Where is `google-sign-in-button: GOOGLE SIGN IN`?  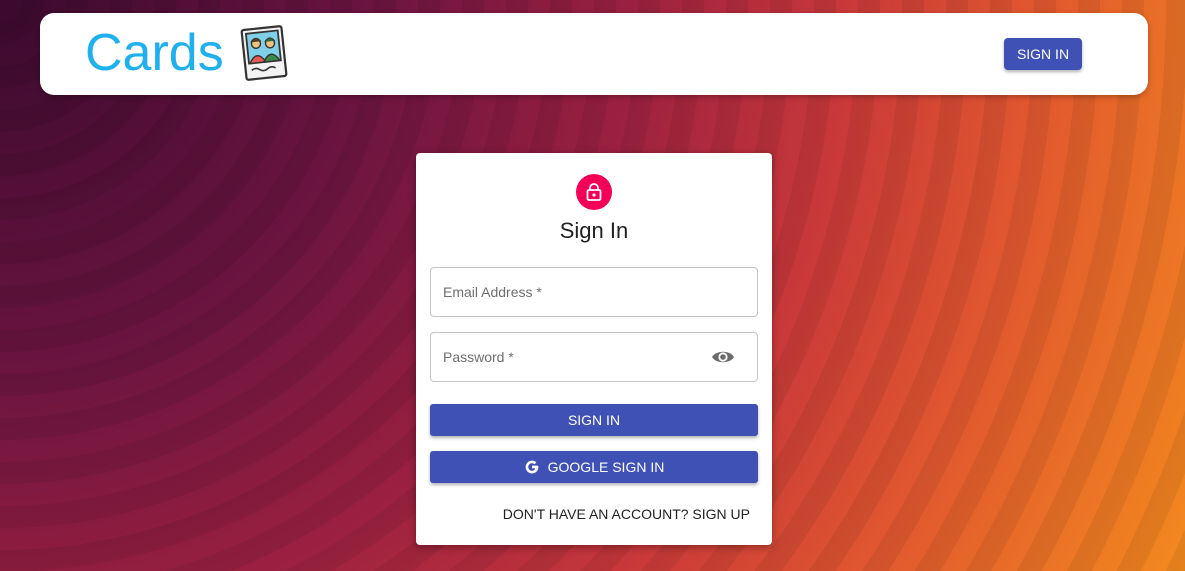
google-sign-in-button: GOOGLE SIGN IN is located at coordinates (594, 467).